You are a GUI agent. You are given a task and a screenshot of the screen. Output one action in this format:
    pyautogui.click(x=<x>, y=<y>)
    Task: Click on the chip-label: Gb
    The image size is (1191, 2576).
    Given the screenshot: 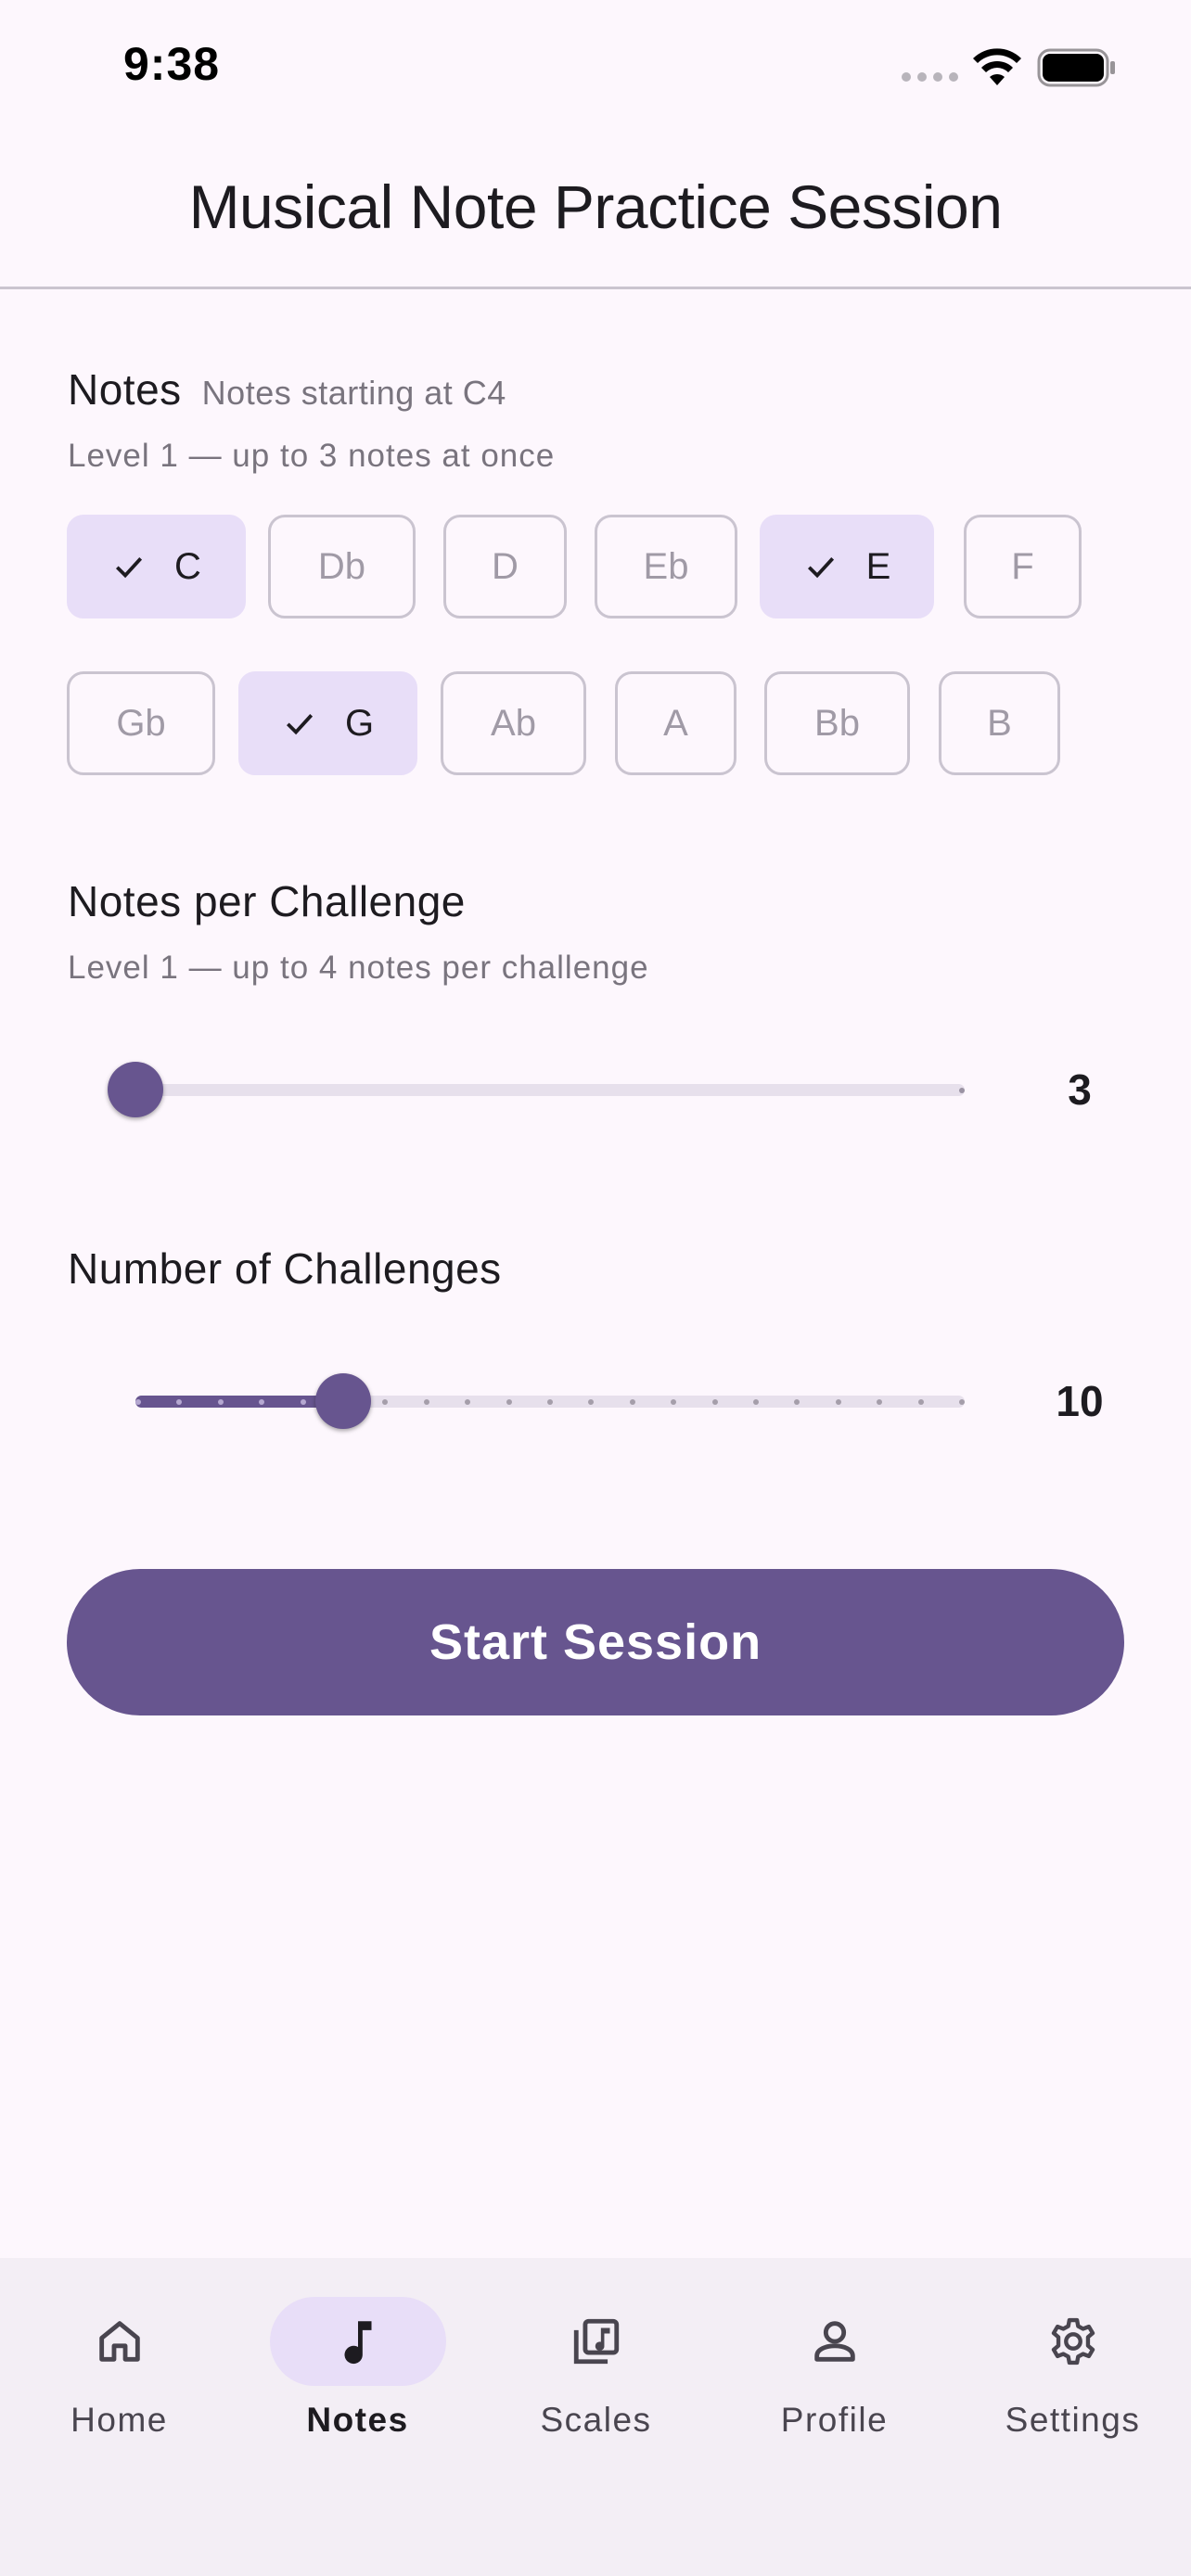 What is the action you would take?
    pyautogui.click(x=141, y=723)
    